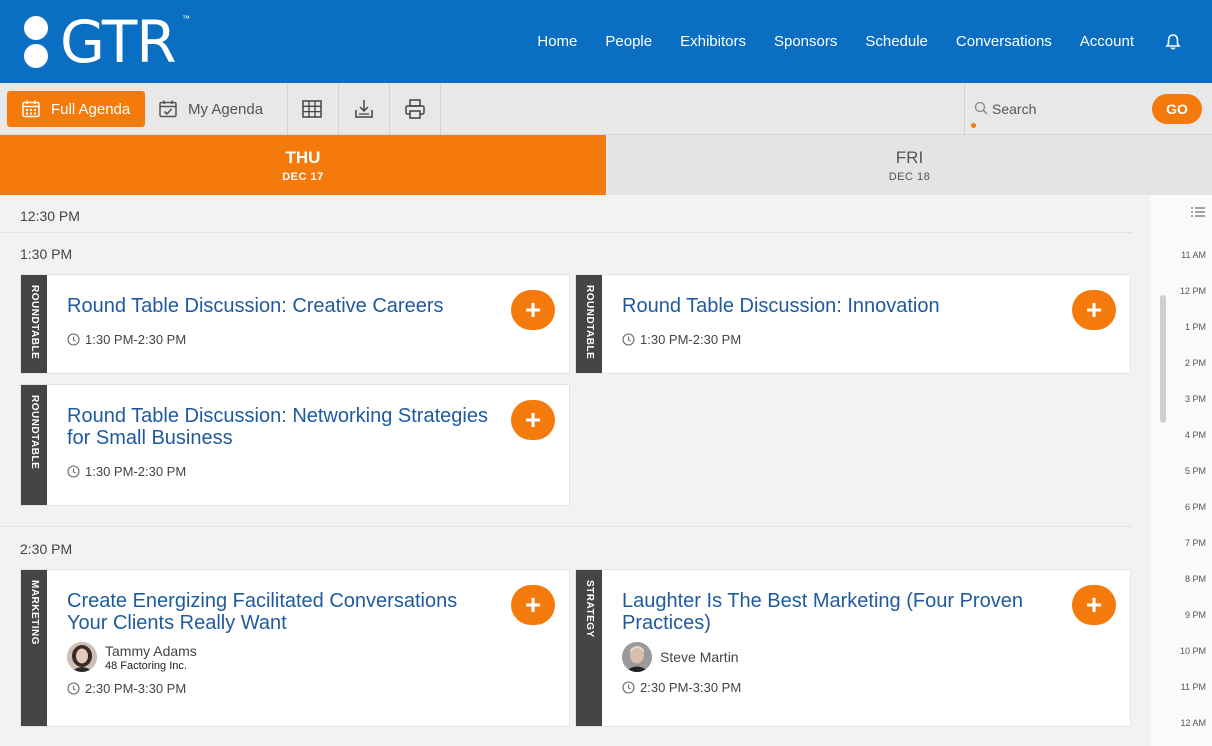 The width and height of the screenshot is (1212, 746). I want to click on print-icon, so click(415, 109).